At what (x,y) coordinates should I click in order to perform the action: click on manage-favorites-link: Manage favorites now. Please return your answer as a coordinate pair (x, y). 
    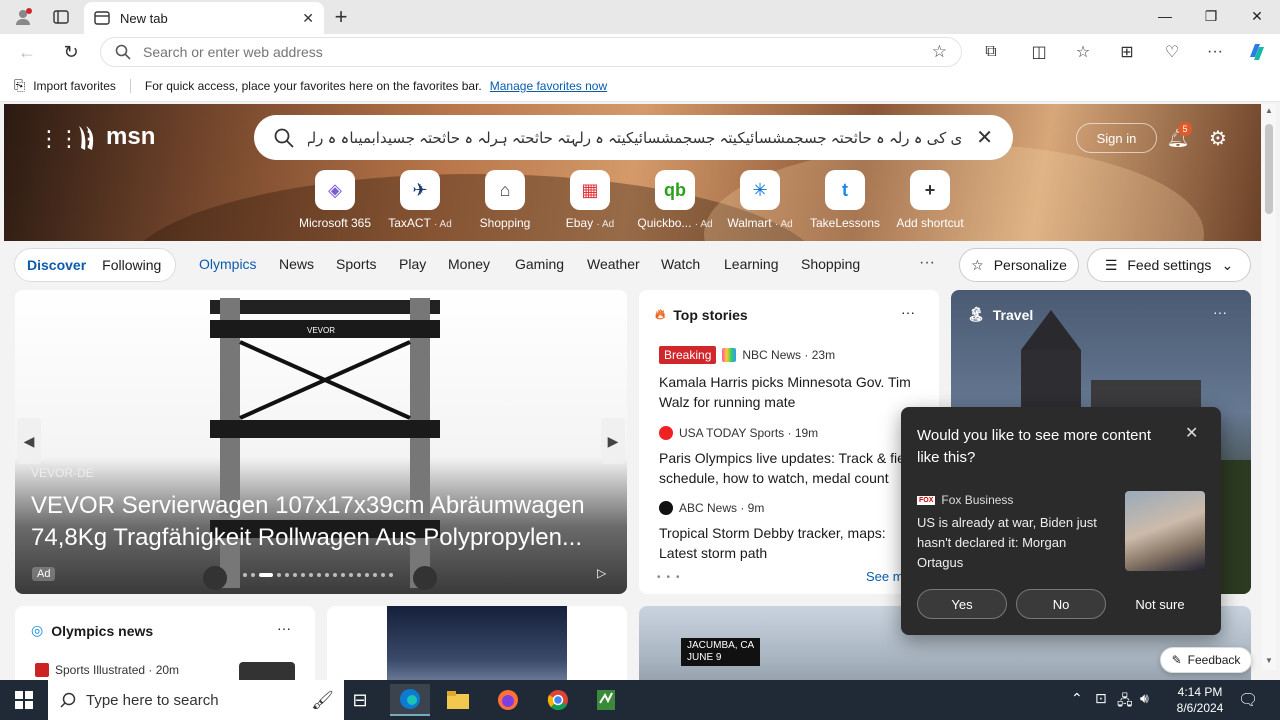
    Looking at the image, I should click on (548, 86).